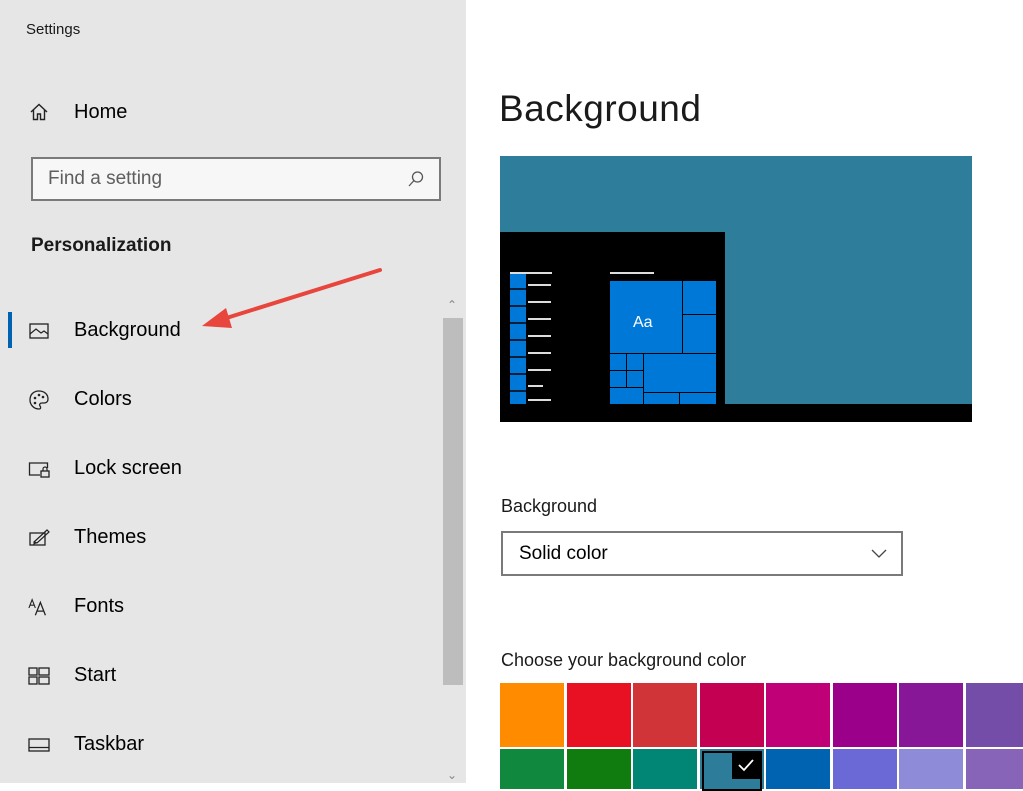  Describe the element at coordinates (416, 179) in the screenshot. I see `search-icon` at that location.